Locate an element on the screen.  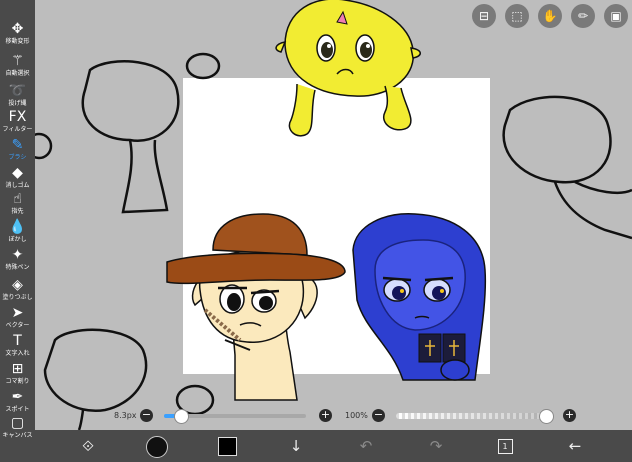
finger-smudge-icon: ☝ is located at coordinates (17, 199).